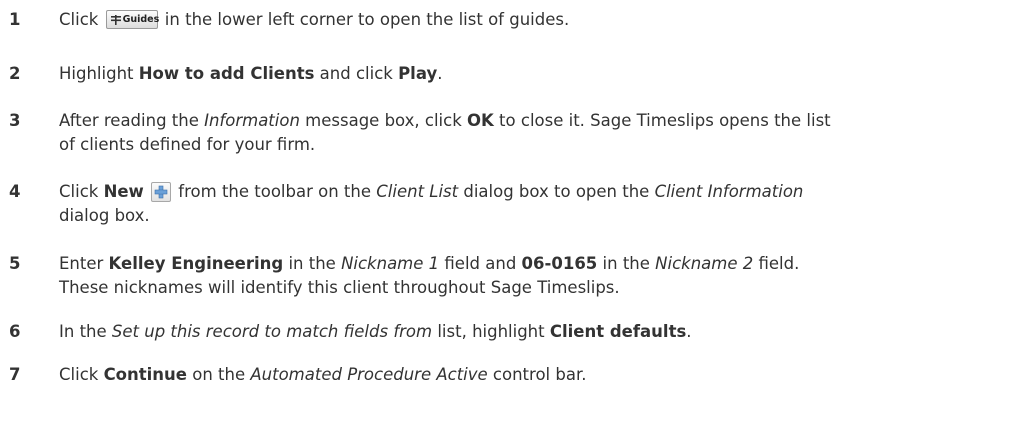 This screenshot has height=435, width=1019. Describe the element at coordinates (15, 191) in the screenshot. I see `step-number: 4` at that location.